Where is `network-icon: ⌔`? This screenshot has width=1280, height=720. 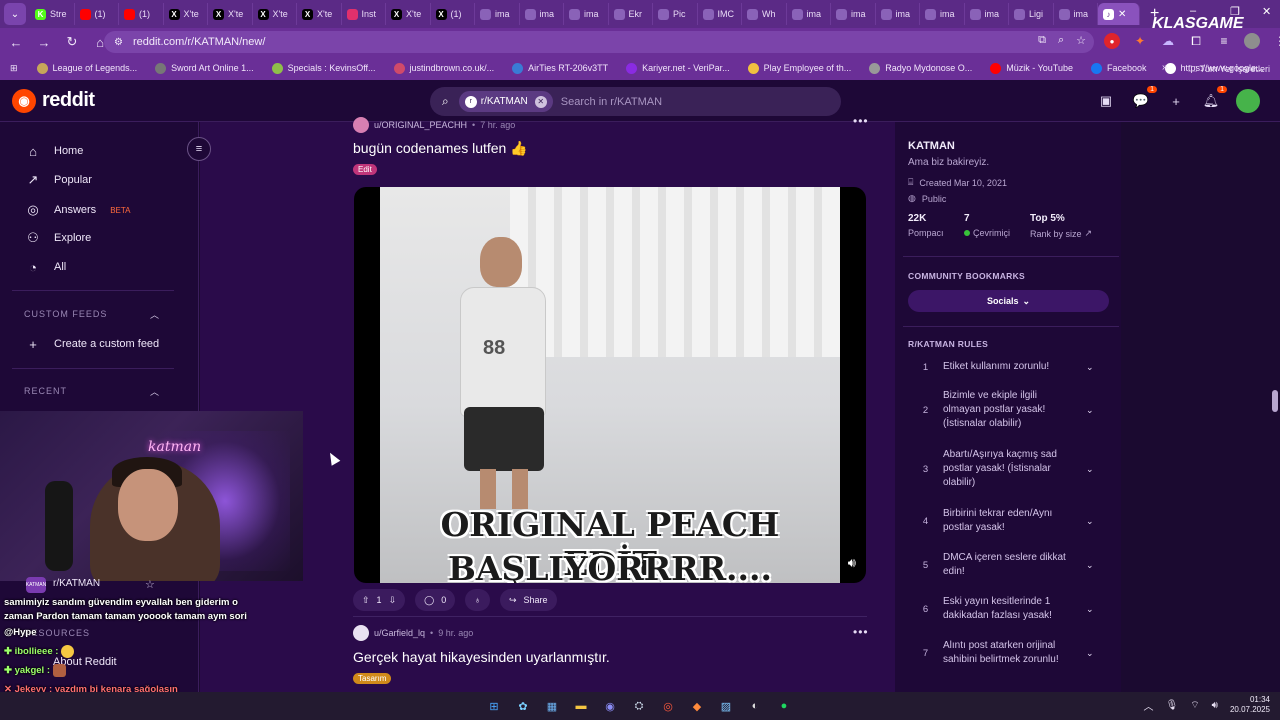 network-icon: ⌔ is located at coordinates (1194, 705).